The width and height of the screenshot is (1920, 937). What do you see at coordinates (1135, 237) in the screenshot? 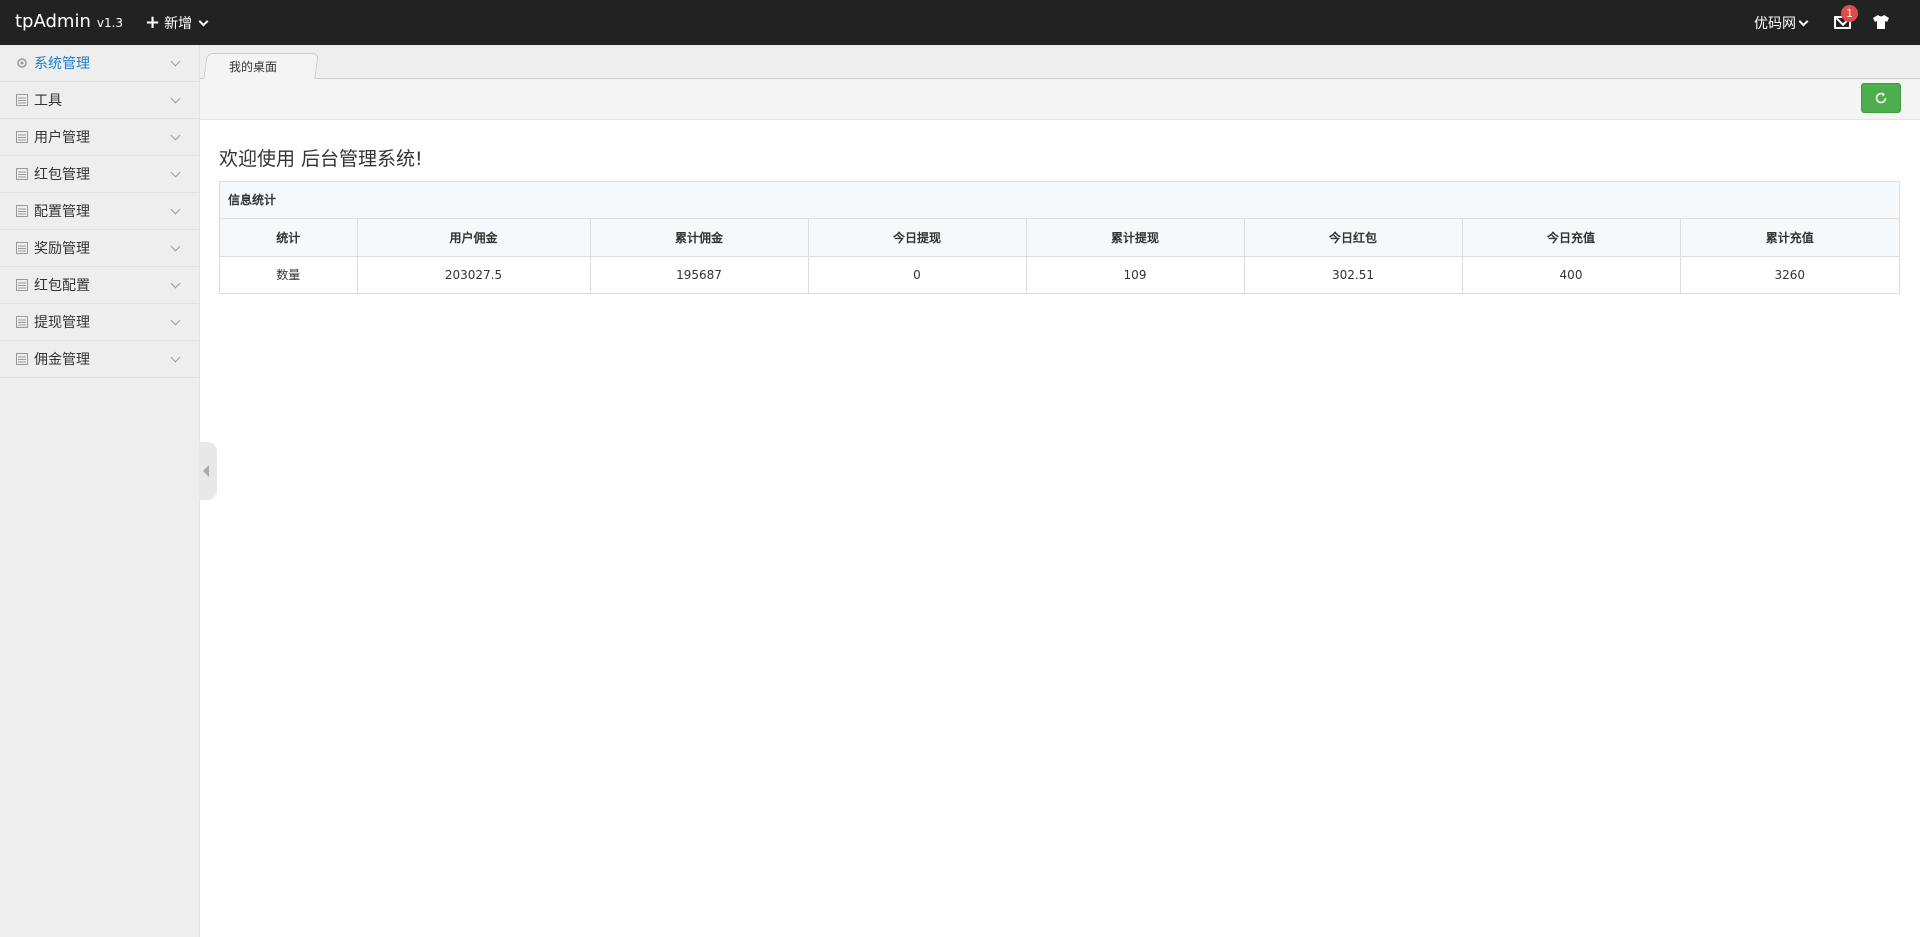
I see `table-header-cell: 累计提现` at bounding box center [1135, 237].